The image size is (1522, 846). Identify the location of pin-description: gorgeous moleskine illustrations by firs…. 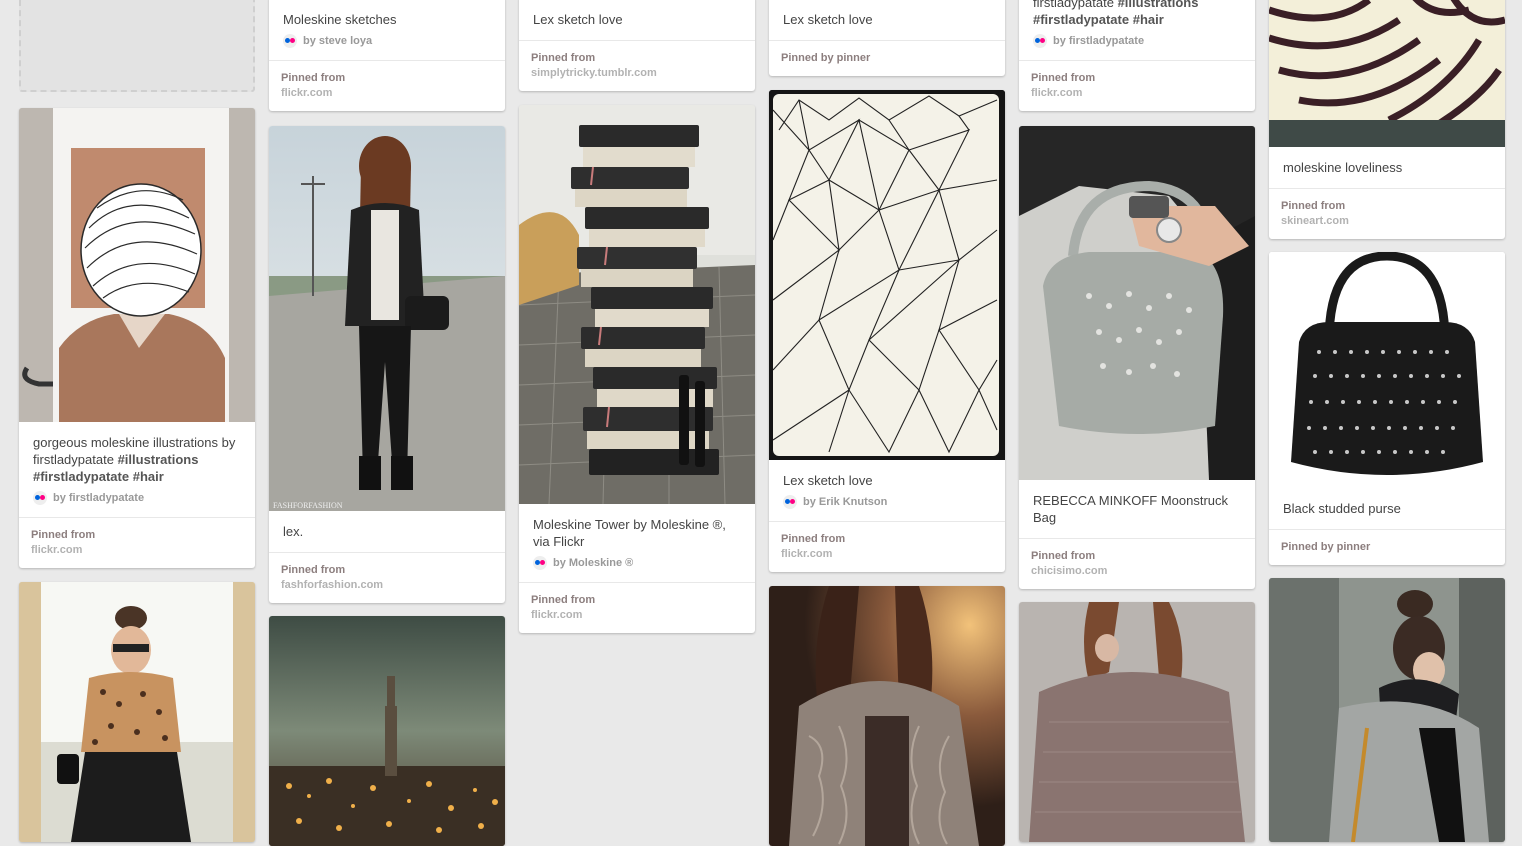
(134, 459).